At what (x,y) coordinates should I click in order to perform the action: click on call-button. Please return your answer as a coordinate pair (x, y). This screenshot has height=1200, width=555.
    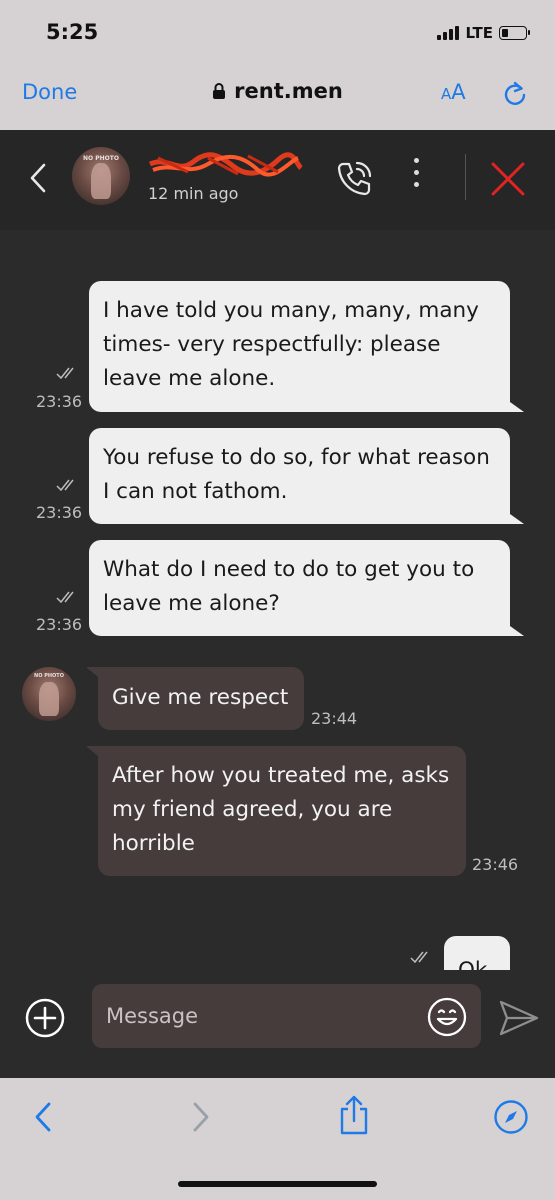
    Looking at the image, I should click on (354, 181).